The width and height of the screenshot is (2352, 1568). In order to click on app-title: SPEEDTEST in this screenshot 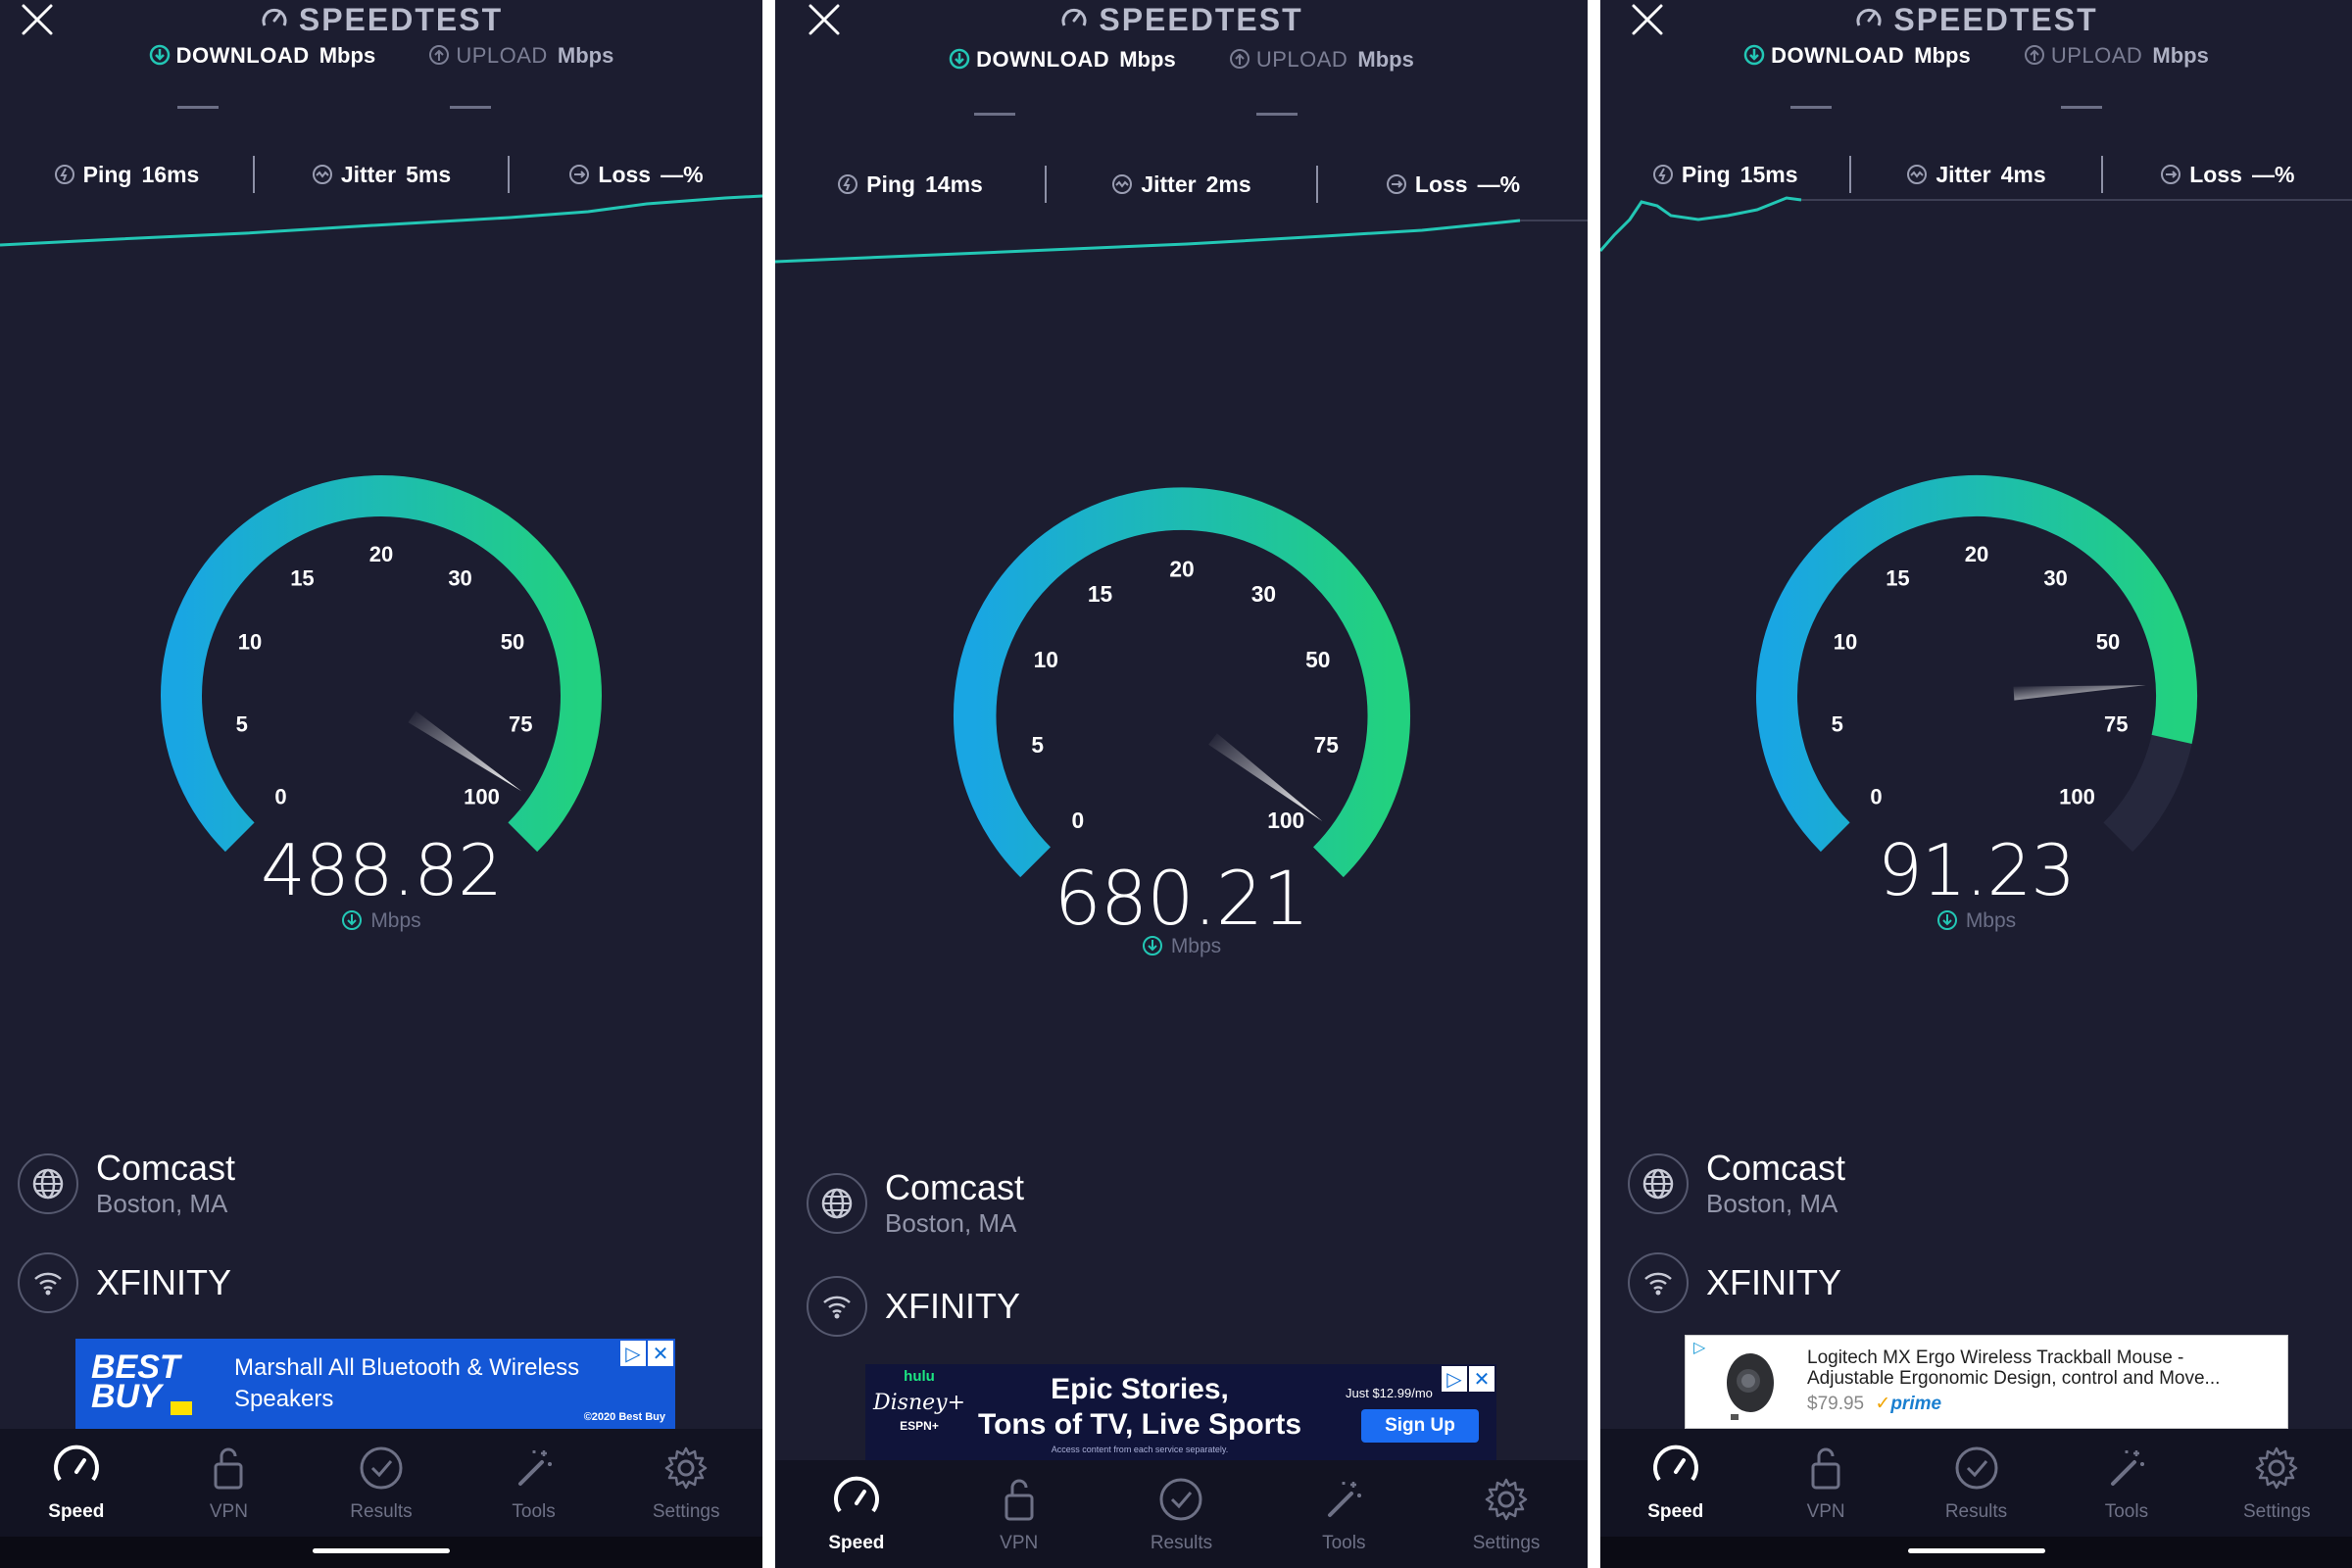, I will do `click(381, 20)`.